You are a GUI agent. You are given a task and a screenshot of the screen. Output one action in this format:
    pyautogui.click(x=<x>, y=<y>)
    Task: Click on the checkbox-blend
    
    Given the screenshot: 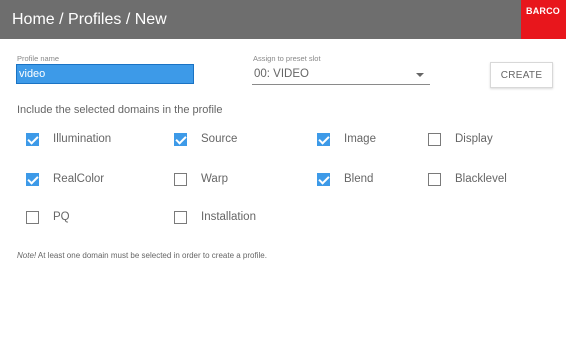 What is the action you would take?
    pyautogui.click(x=323, y=179)
    